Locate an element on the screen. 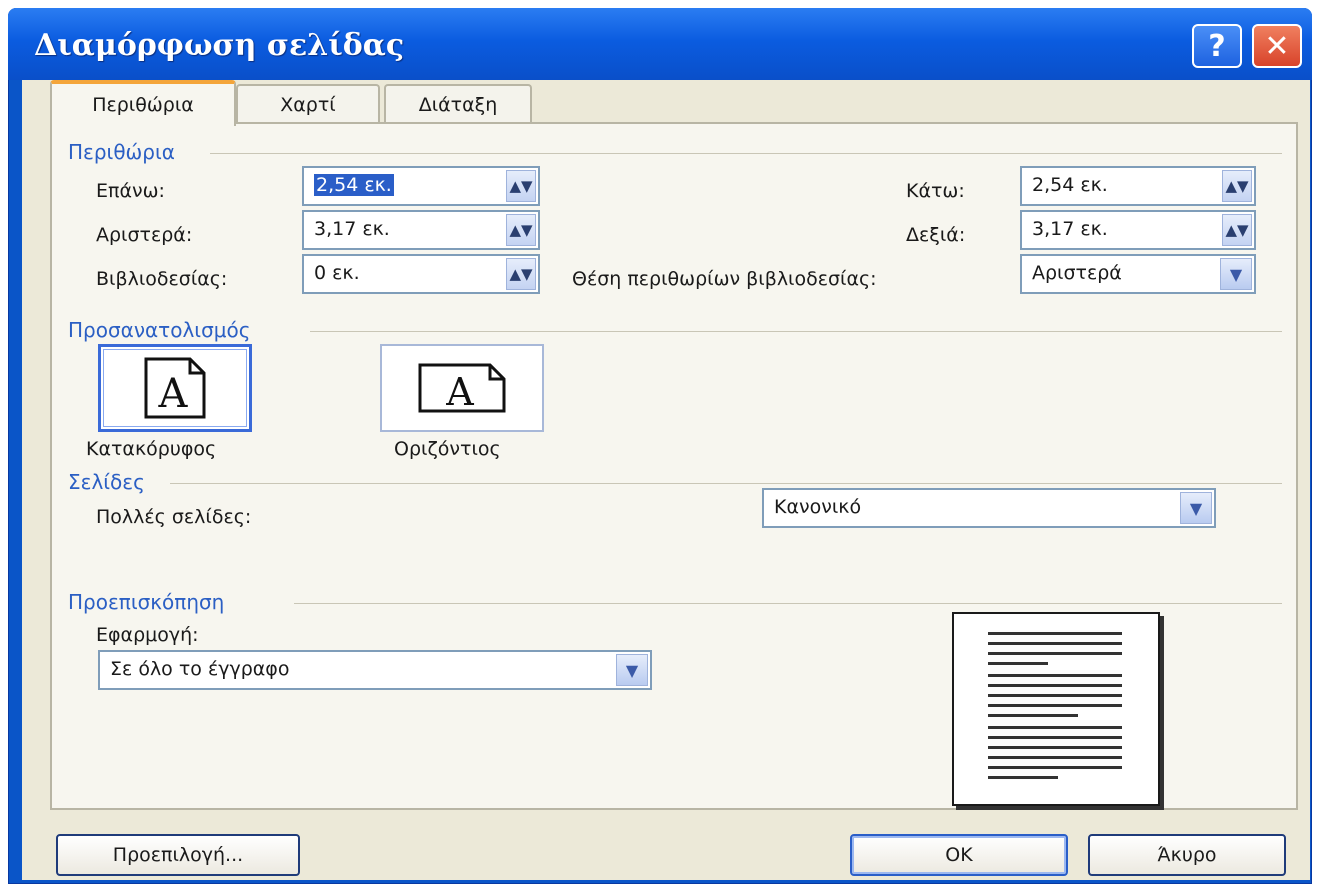 This screenshot has height=884, width=1320. close-icon: ✕ is located at coordinates (1277, 46).